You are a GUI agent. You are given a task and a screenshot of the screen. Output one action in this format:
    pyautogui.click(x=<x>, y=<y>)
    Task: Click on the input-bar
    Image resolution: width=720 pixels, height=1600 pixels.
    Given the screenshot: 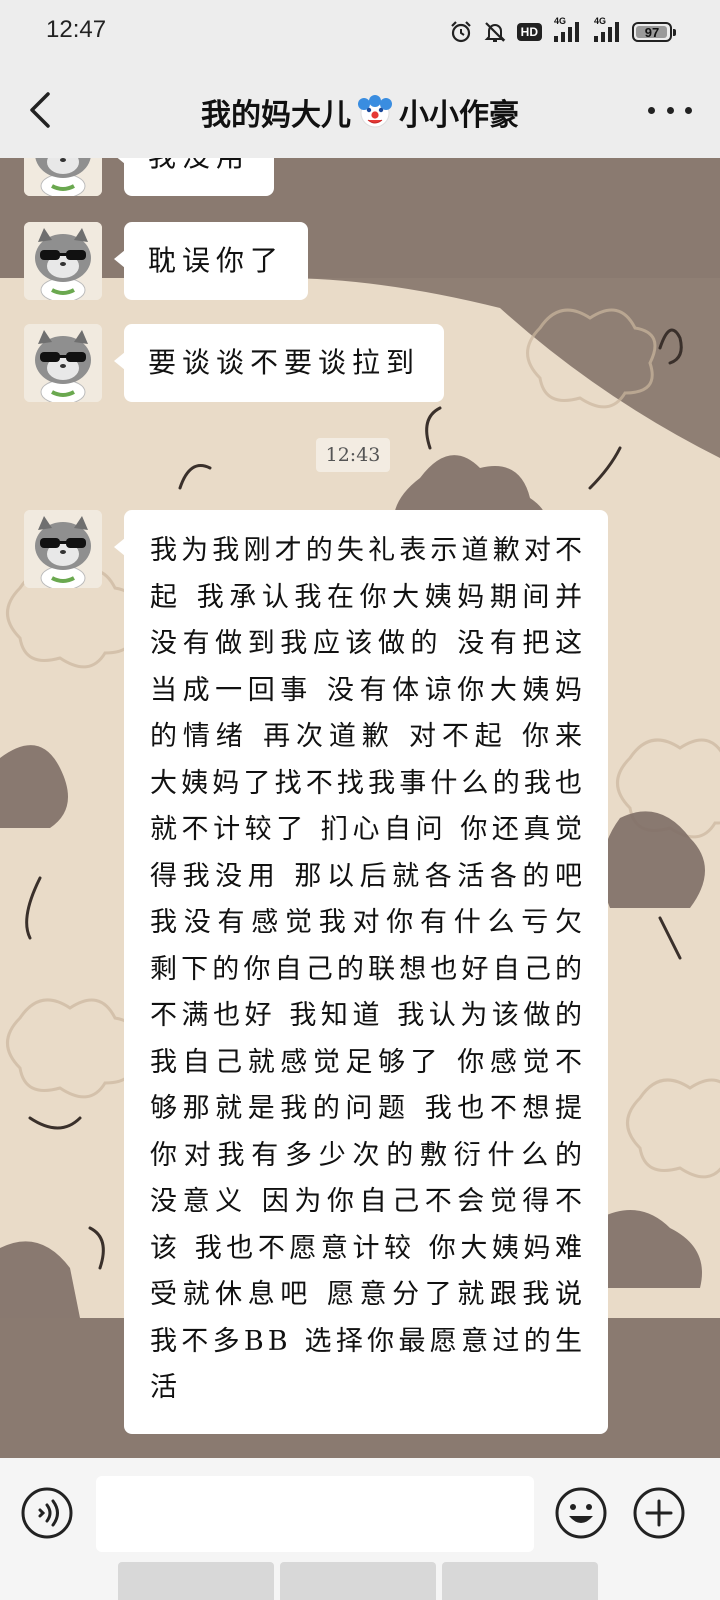 What is the action you would take?
    pyautogui.click(x=360, y=1529)
    